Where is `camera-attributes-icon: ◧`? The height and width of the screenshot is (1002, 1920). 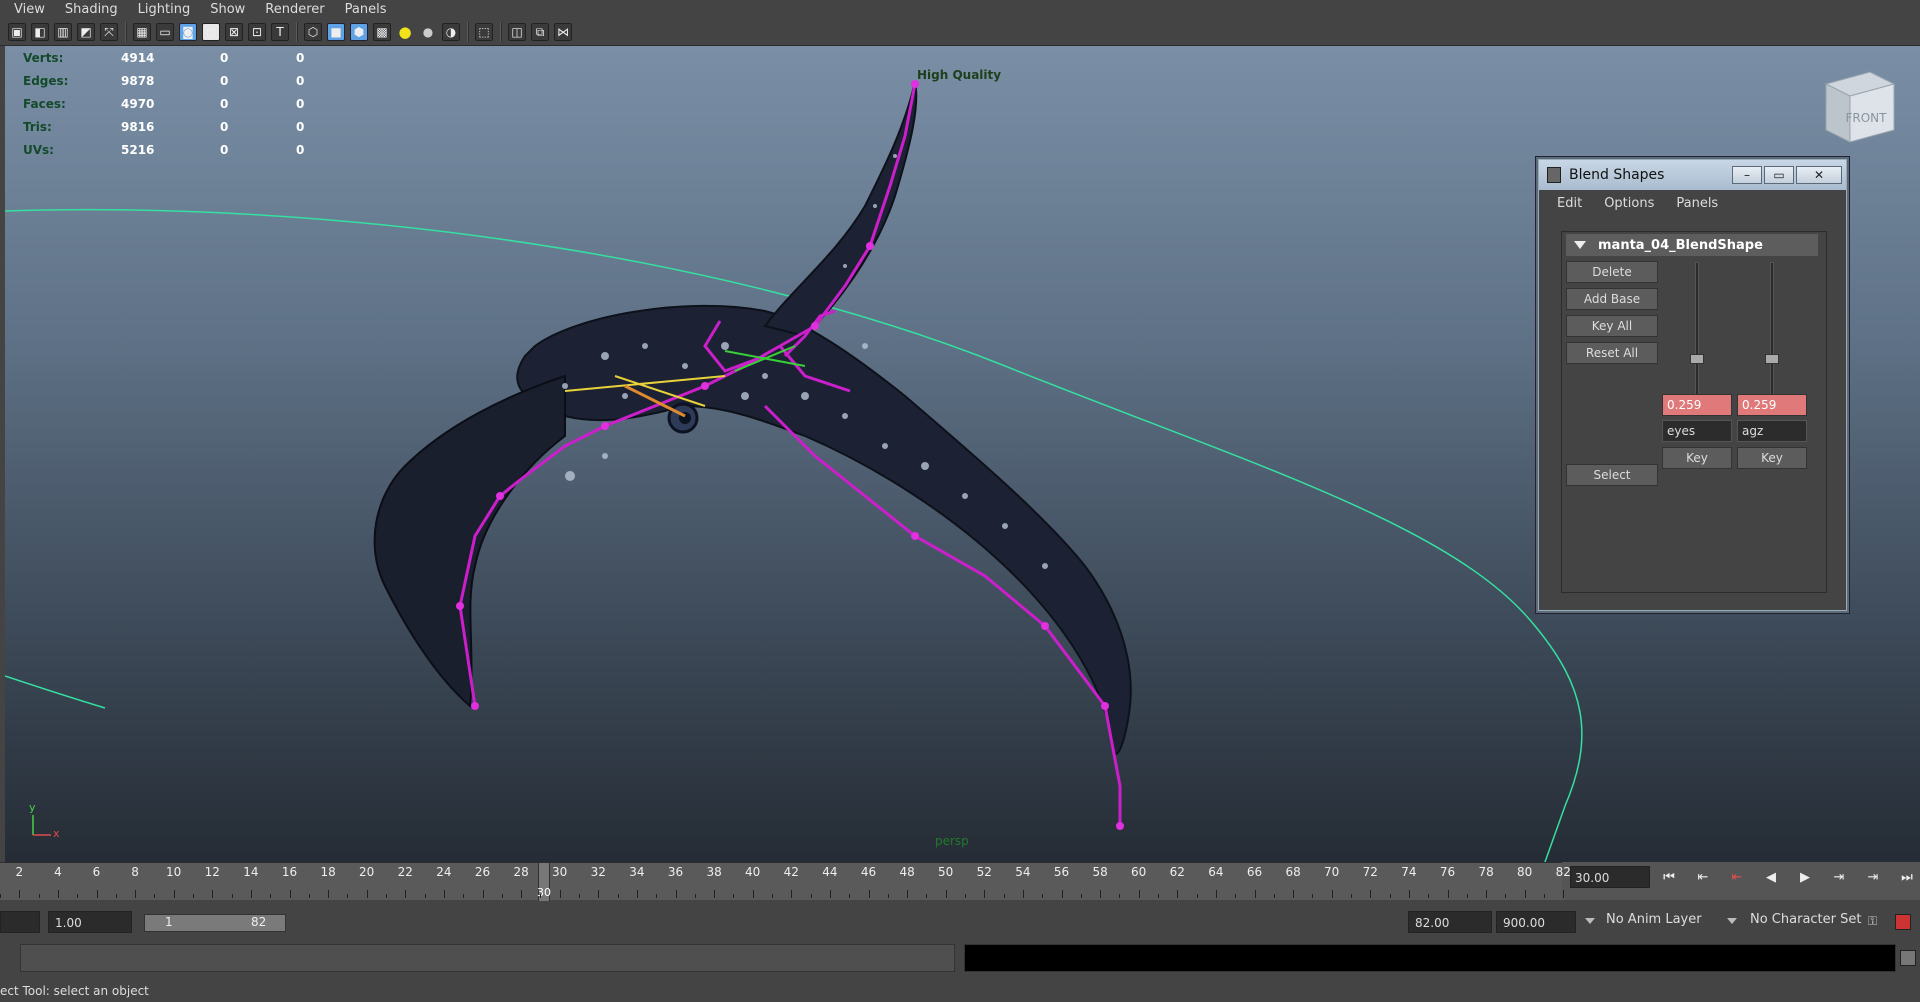
camera-attributes-icon: ◧ is located at coordinates (40, 32).